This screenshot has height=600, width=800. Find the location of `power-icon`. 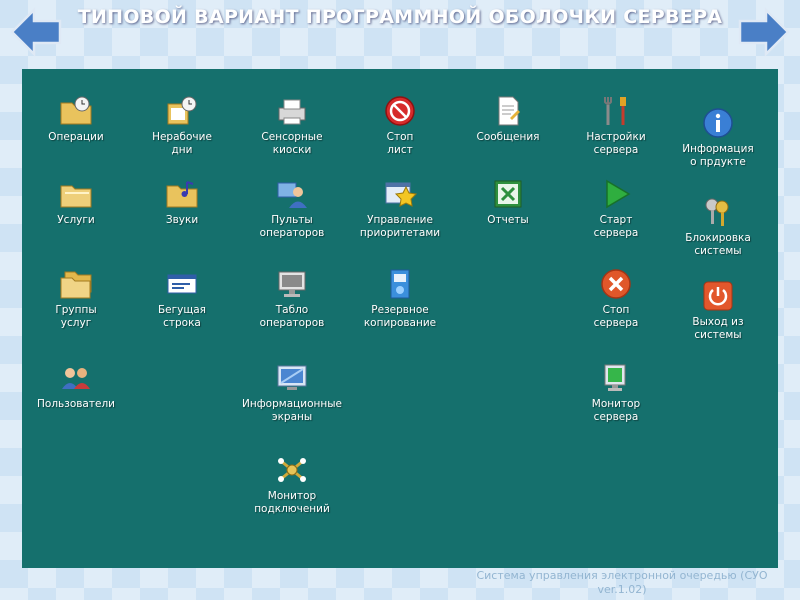

power-icon is located at coordinates (718, 296).